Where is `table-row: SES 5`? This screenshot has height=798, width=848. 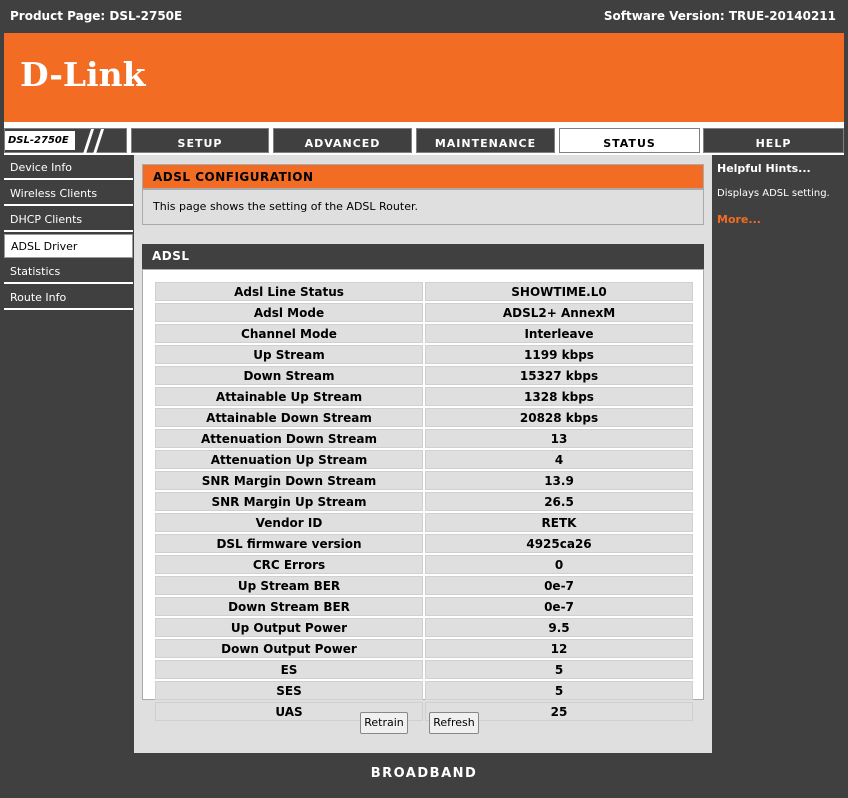
table-row: SES 5 is located at coordinates (424, 690).